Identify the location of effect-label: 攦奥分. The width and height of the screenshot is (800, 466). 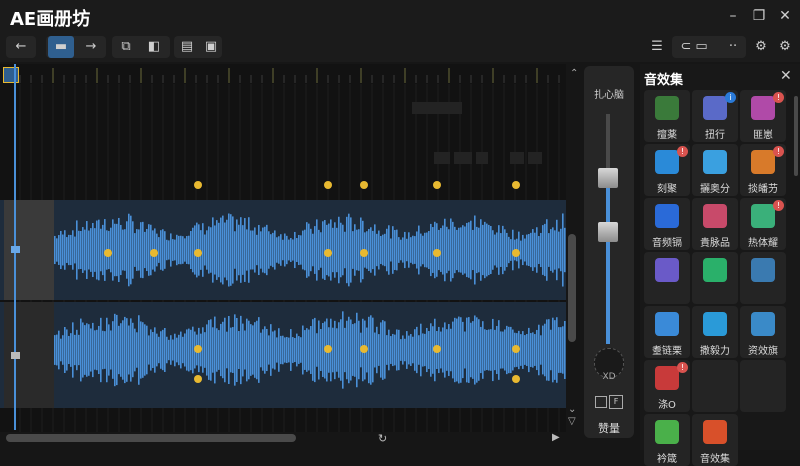
(715, 189).